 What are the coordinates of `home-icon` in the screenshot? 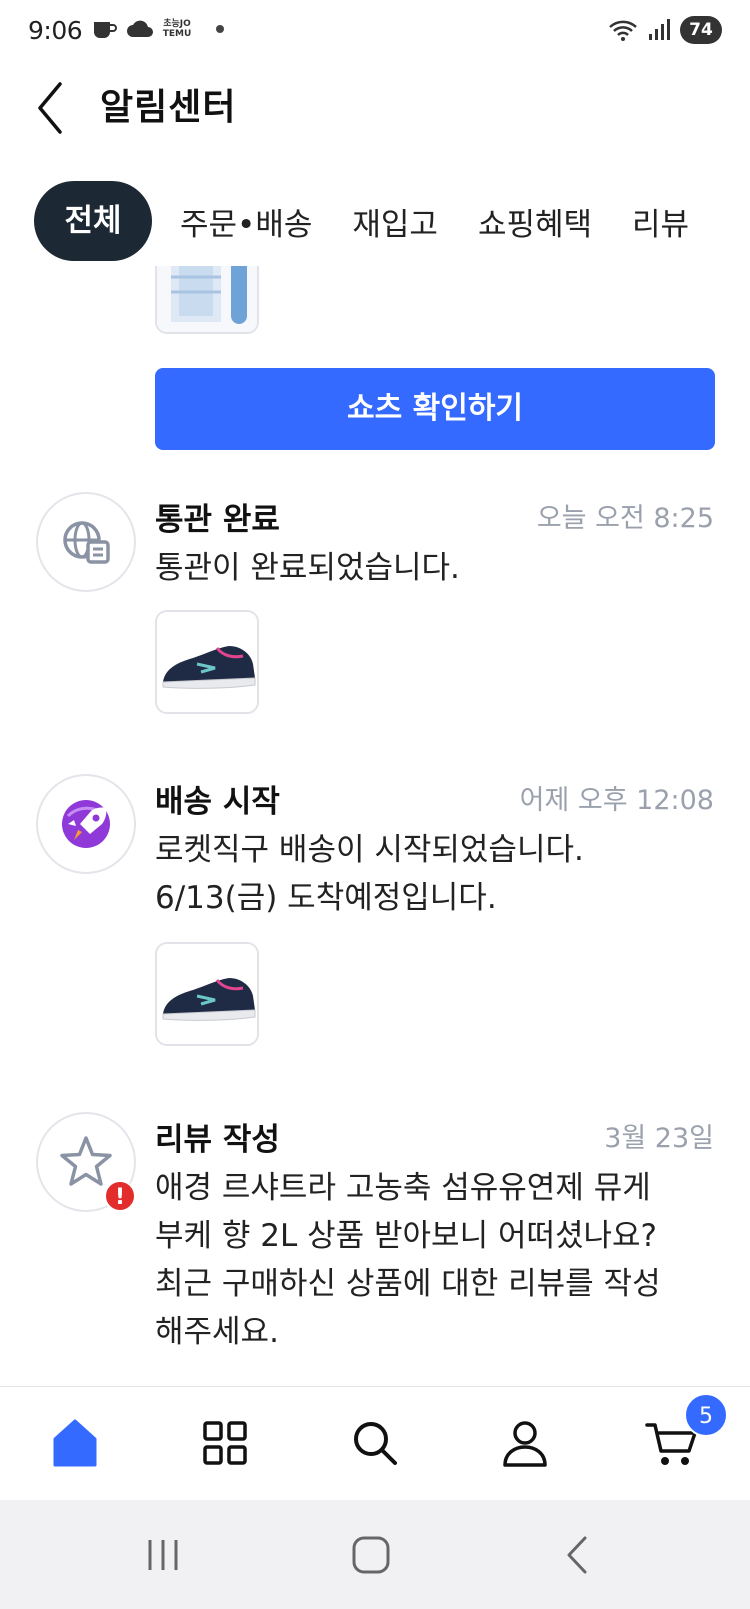 It's located at (75, 1443).